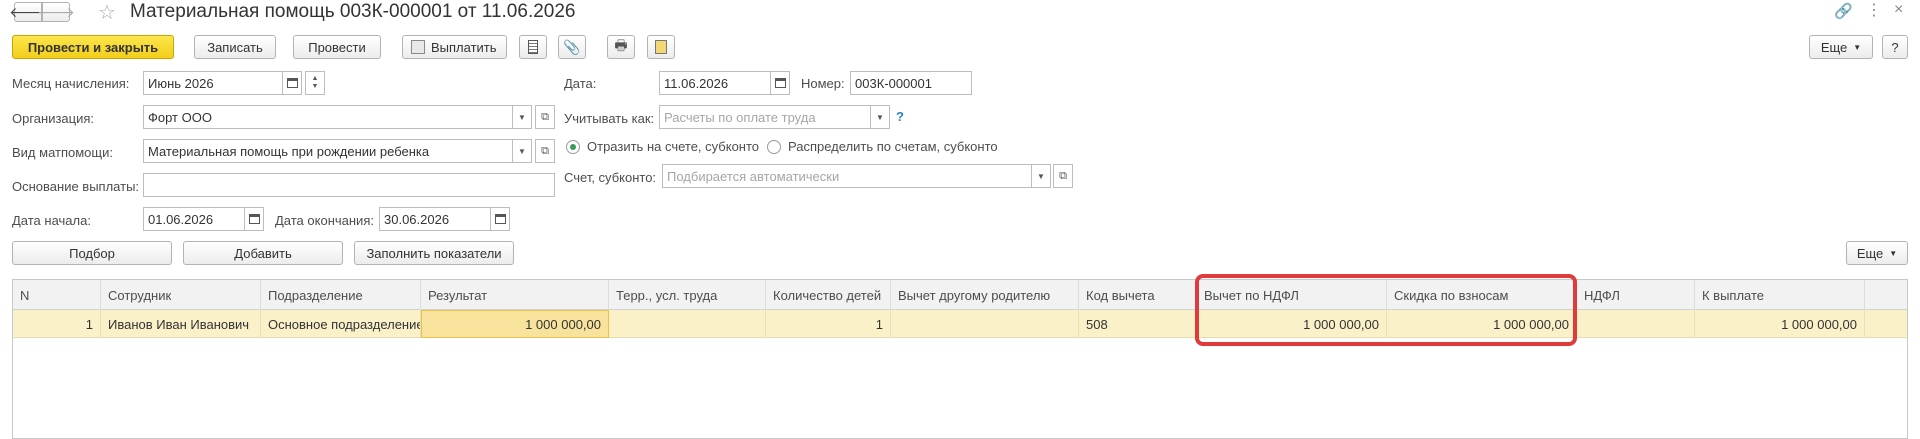 This screenshot has height=439, width=1920. What do you see at coordinates (1636, 295) in the screenshot?
I see `col-ndfl: НДФЛ` at bounding box center [1636, 295].